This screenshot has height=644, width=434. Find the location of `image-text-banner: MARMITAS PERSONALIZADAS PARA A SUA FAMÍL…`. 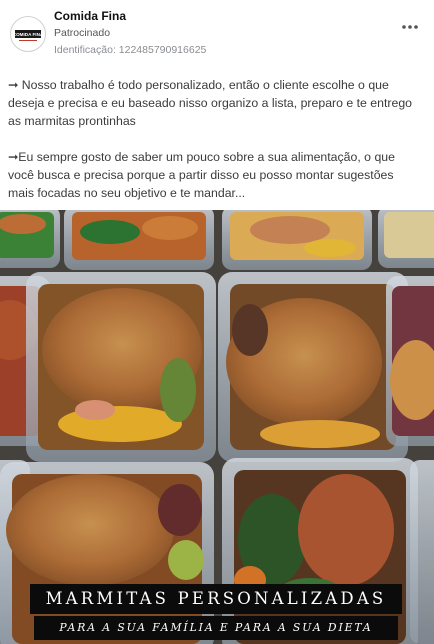

image-text-banner: MARMITAS PERSONALIZADAS PARA A SUA FAMÍL… is located at coordinates (216, 613).